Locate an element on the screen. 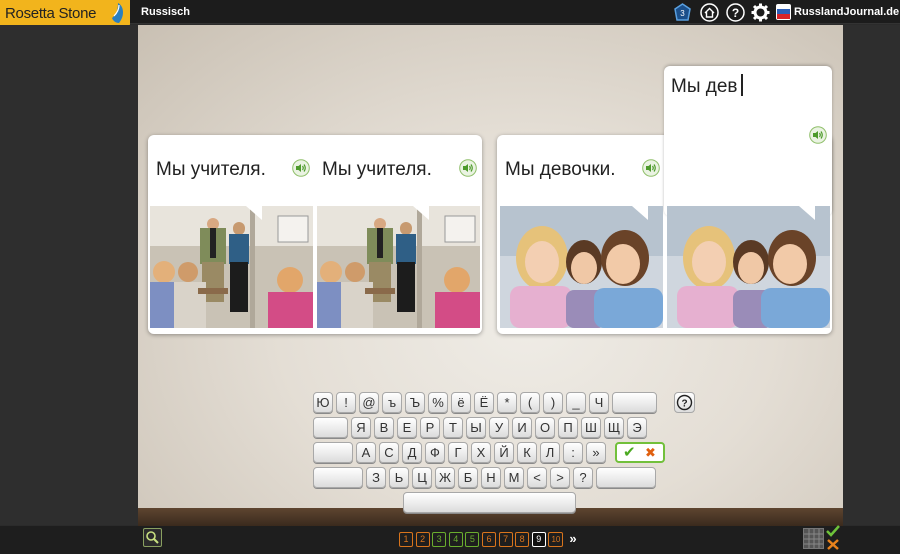 The height and width of the screenshot is (554, 900). keyboard-key: М is located at coordinates (514, 477).